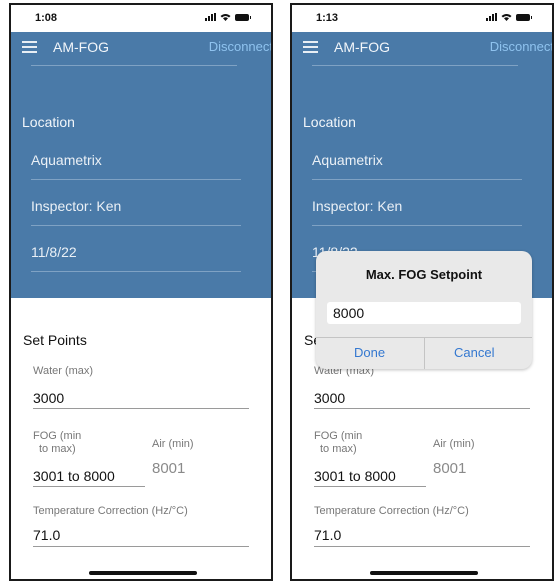 The image size is (558, 586). I want to click on set-points-title: Set Points, so click(55, 340).